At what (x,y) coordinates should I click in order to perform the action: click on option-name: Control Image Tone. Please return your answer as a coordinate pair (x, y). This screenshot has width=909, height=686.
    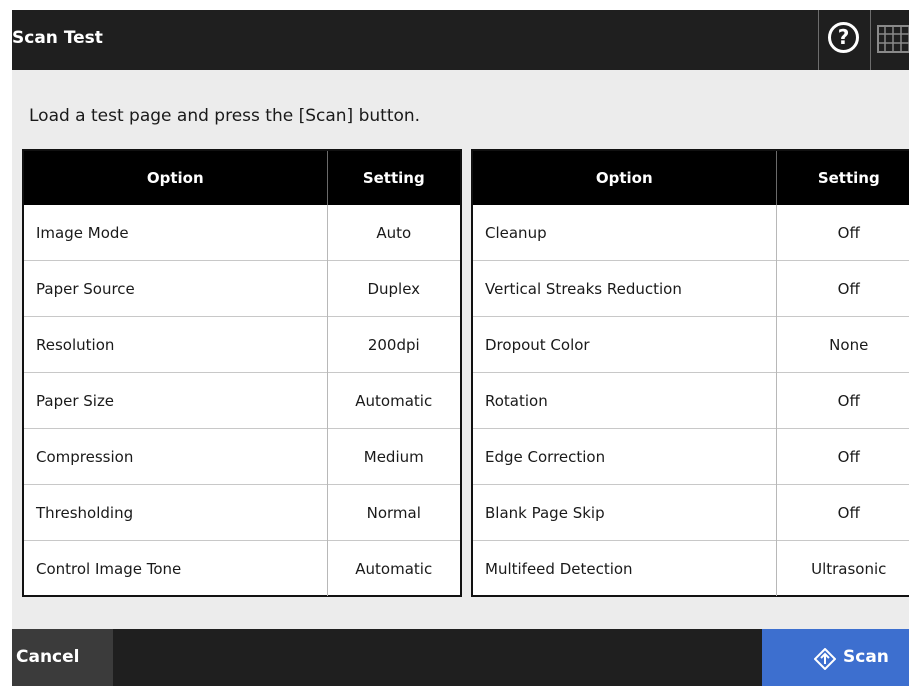
    Looking at the image, I should click on (175, 568).